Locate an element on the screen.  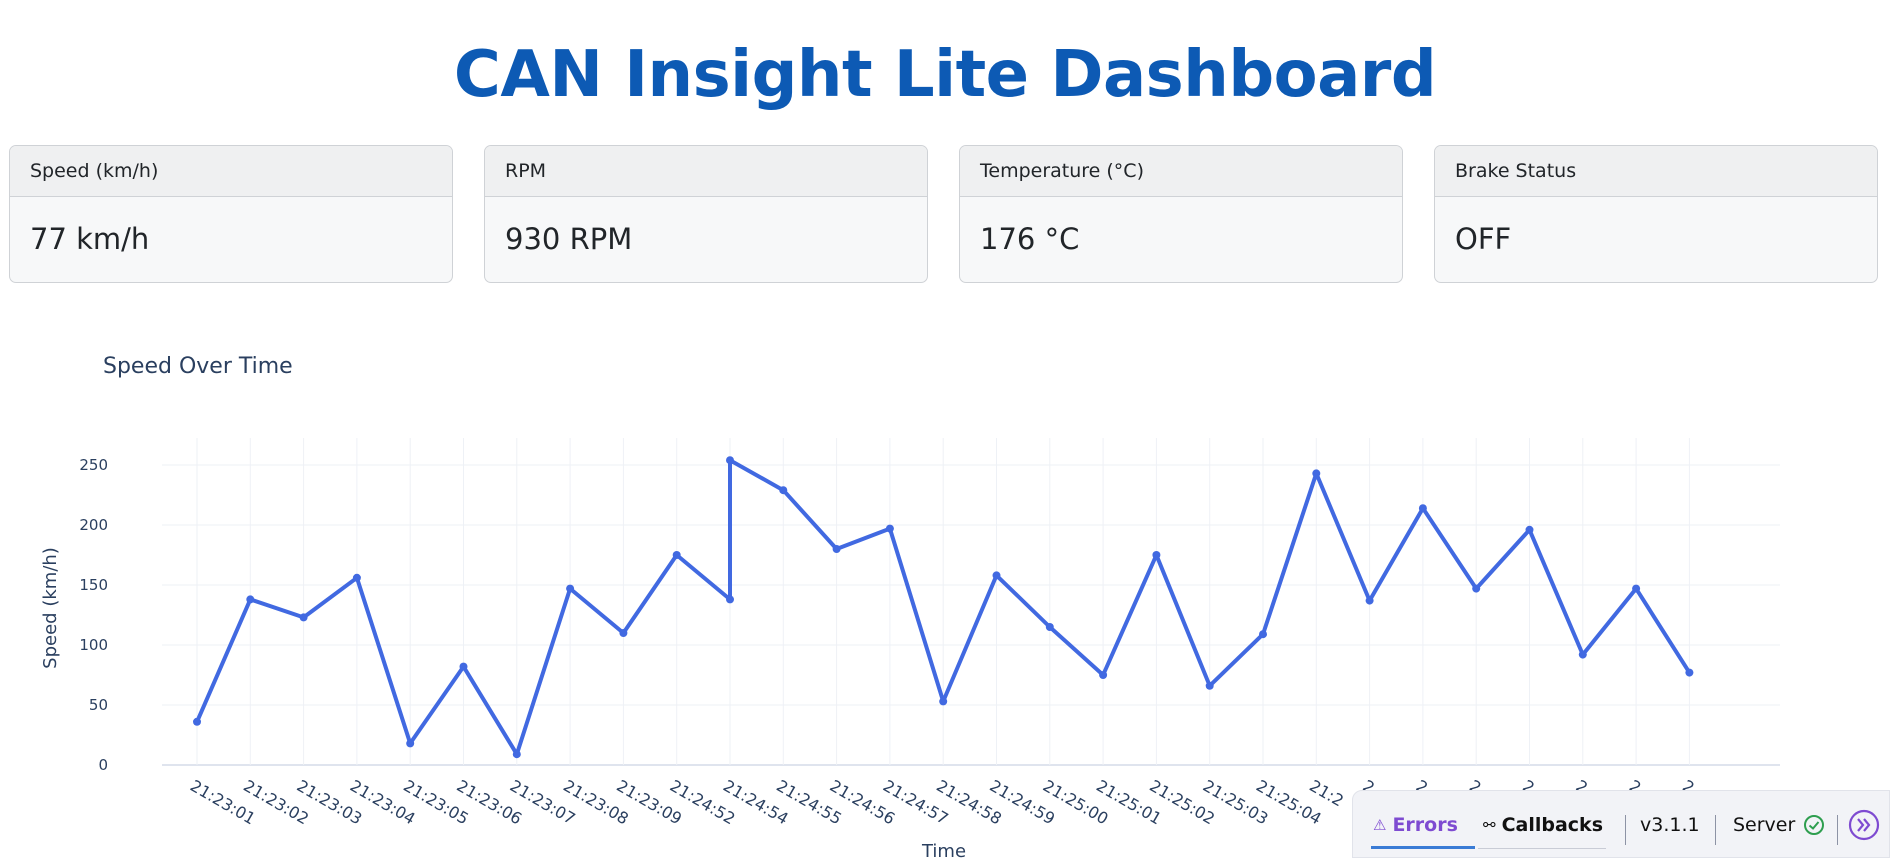
speed-card-value: 77 km/h is located at coordinates (90, 239).